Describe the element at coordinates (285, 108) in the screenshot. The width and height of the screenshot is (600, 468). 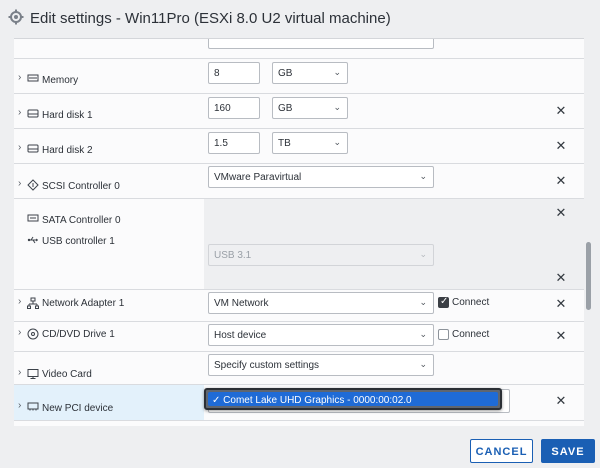
I see `hard-disk-1-unit-value: GB` at that location.